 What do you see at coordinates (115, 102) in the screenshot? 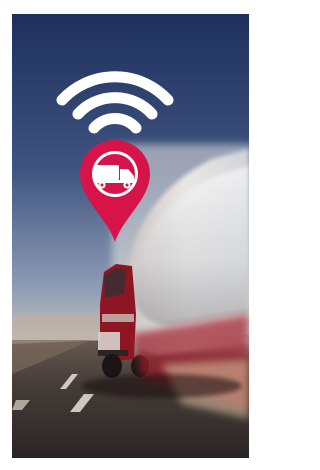
I see `wifi-icon` at bounding box center [115, 102].